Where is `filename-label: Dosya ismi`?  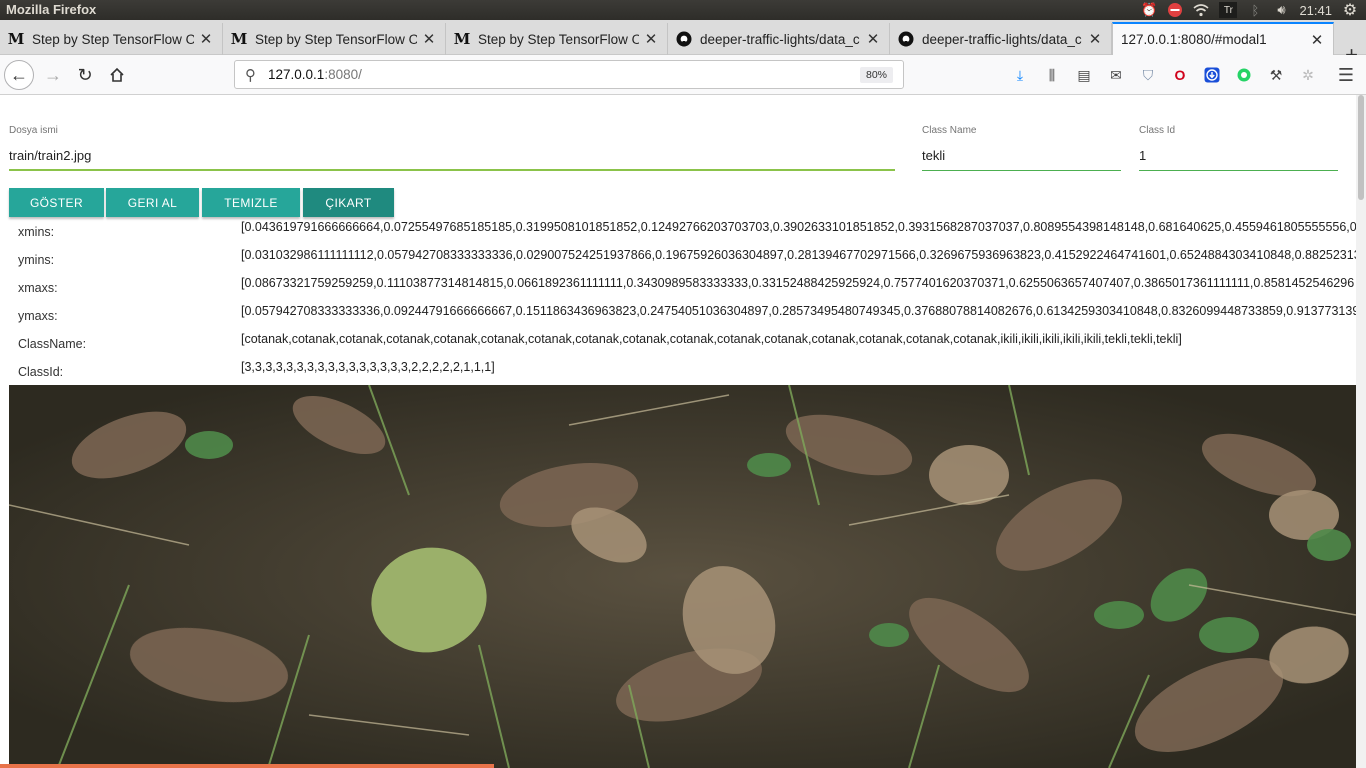
filename-label: Dosya ismi is located at coordinates (33, 130).